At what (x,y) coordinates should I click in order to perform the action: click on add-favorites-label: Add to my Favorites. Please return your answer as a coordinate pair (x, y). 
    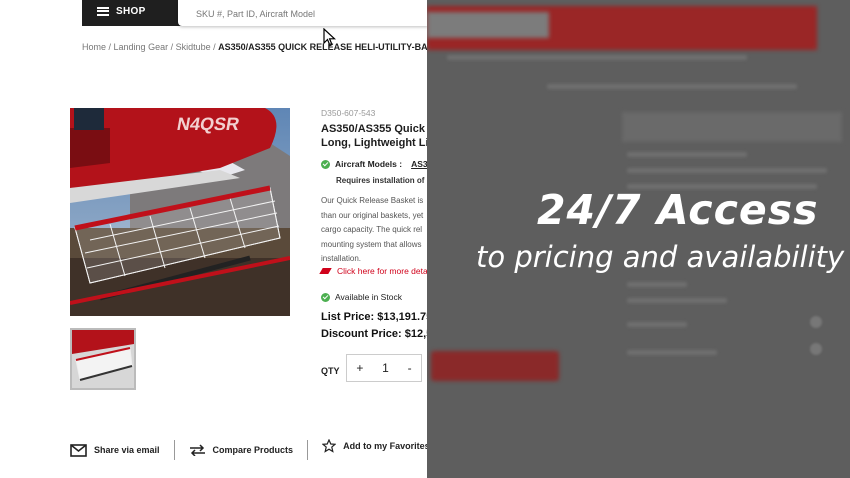
    Looking at the image, I should click on (386, 446).